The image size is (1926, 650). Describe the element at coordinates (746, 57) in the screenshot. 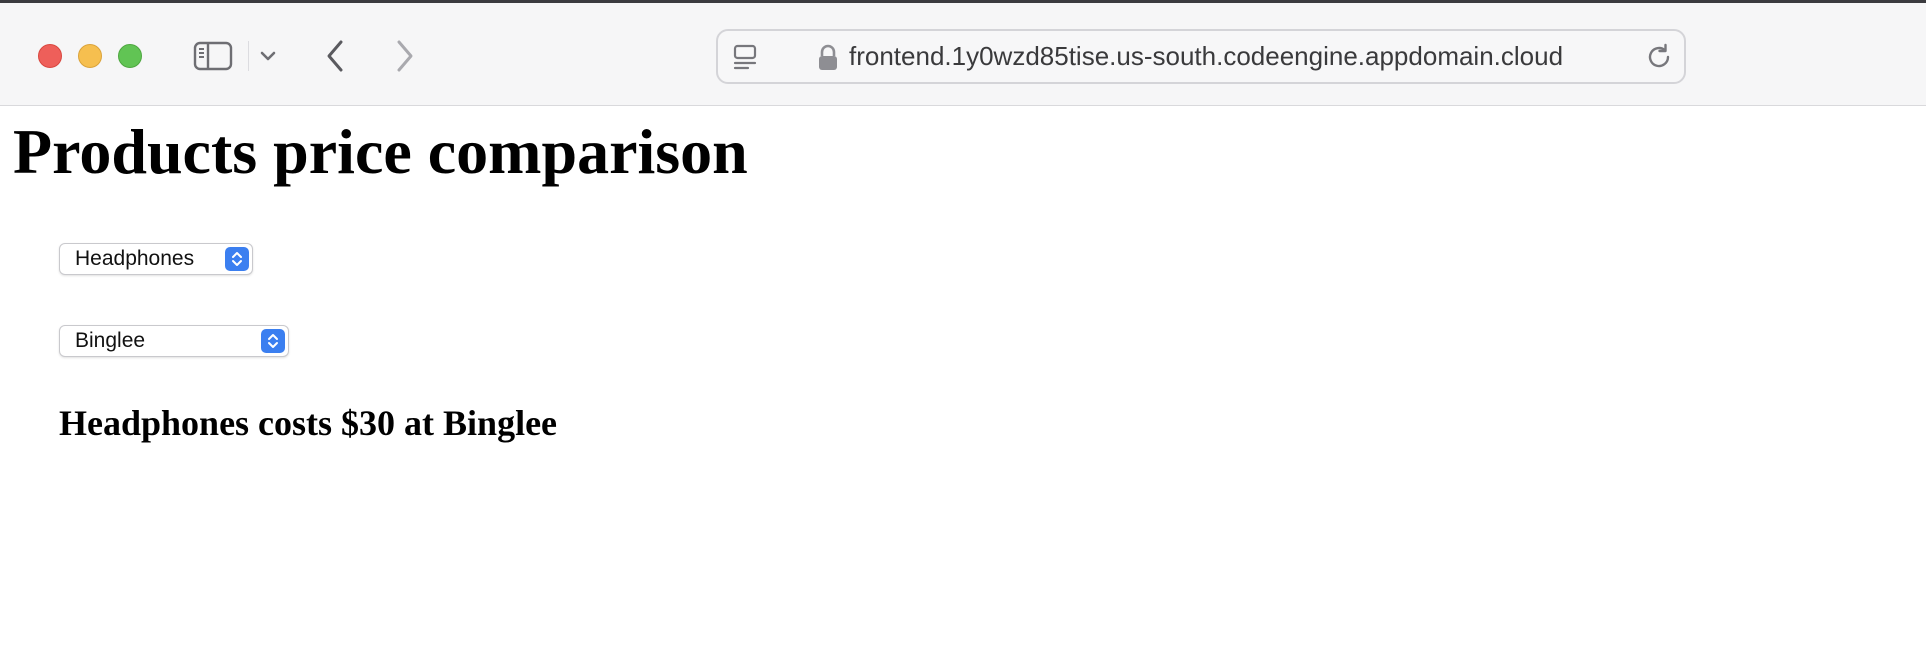

I see `reader-mode-icon` at that location.